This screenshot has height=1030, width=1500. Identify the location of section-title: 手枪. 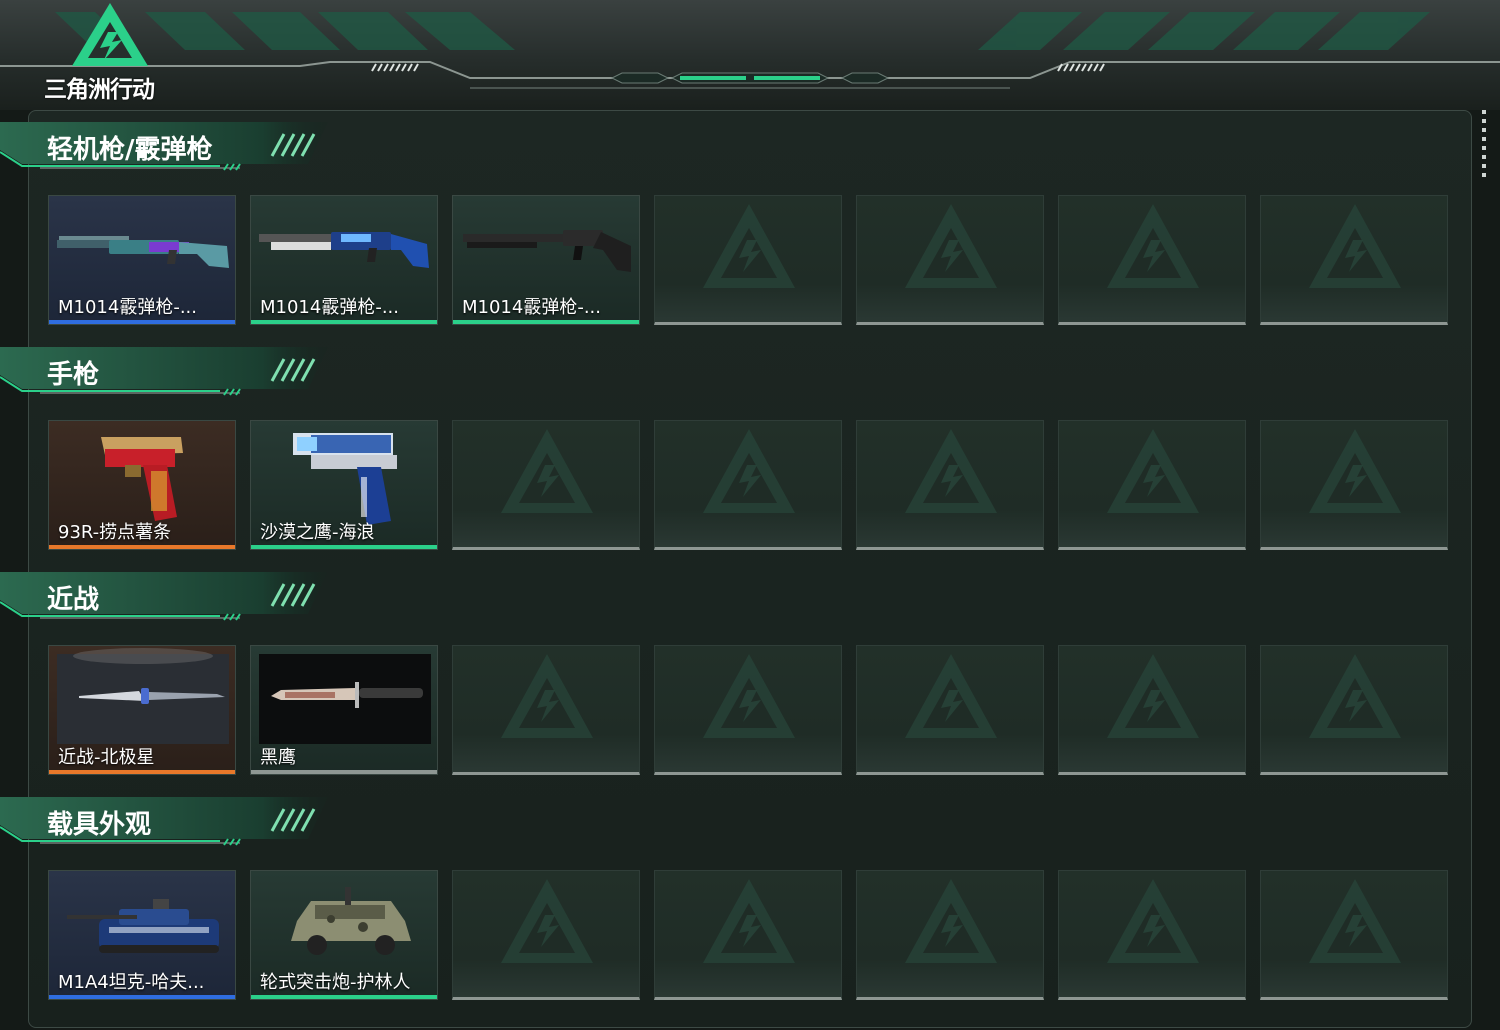
(73, 375).